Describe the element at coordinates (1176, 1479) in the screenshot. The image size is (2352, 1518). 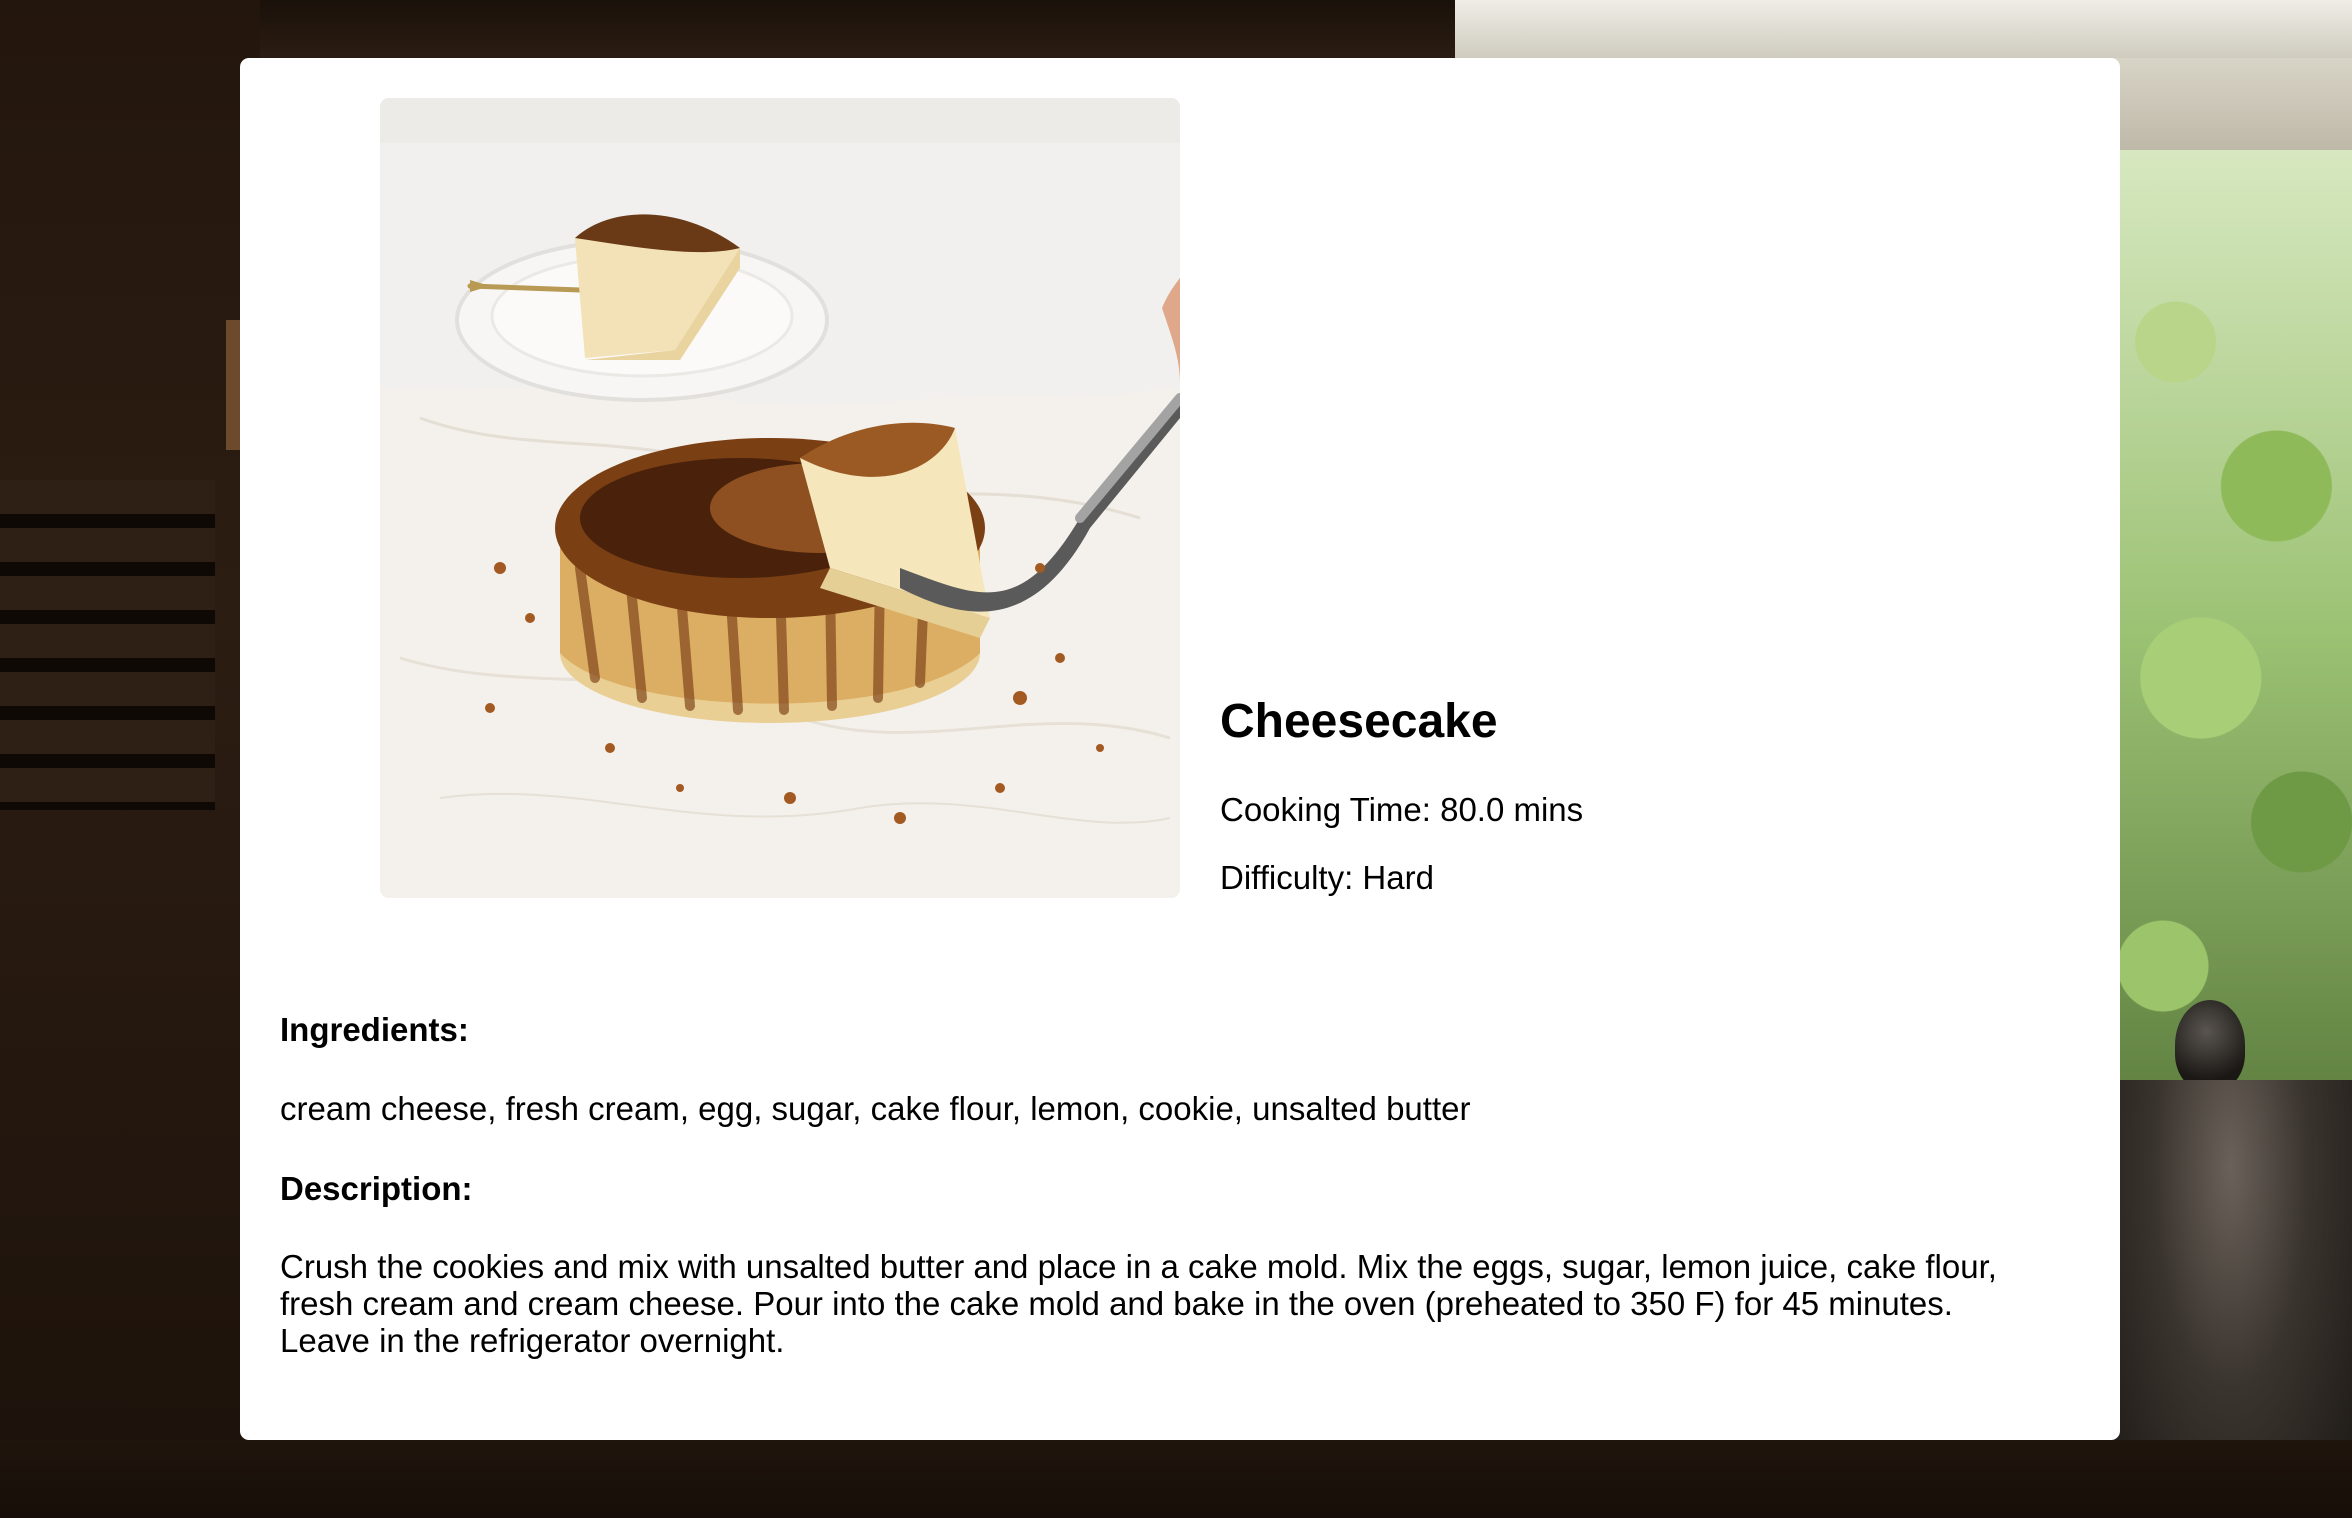
I see `background-floor` at that location.